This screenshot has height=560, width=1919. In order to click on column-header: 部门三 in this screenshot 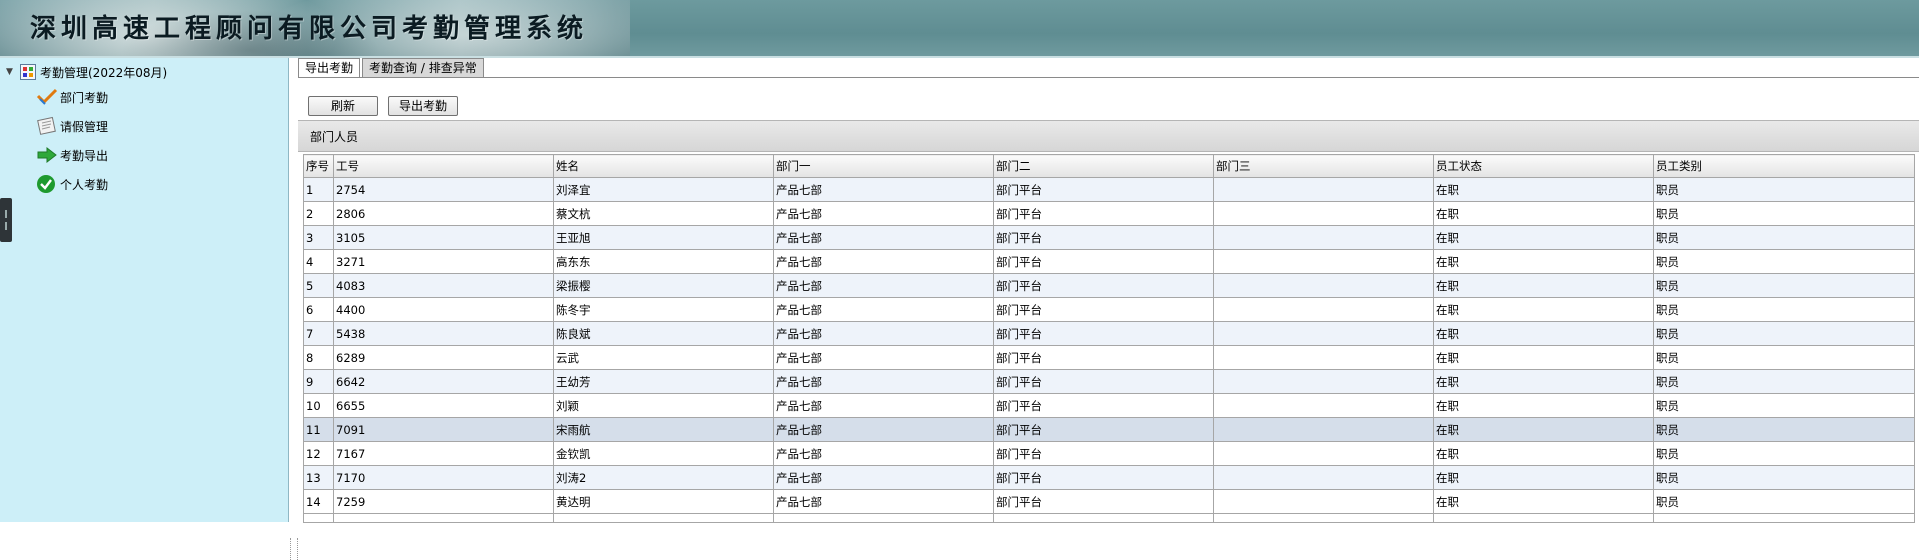, I will do `click(1323, 166)`.